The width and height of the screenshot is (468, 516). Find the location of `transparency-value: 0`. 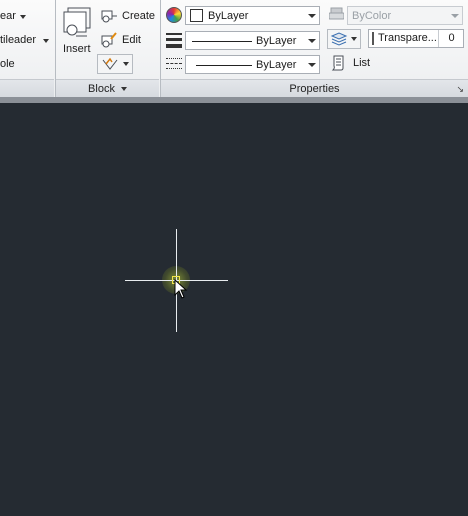

transparency-value: 0 is located at coordinates (451, 38).